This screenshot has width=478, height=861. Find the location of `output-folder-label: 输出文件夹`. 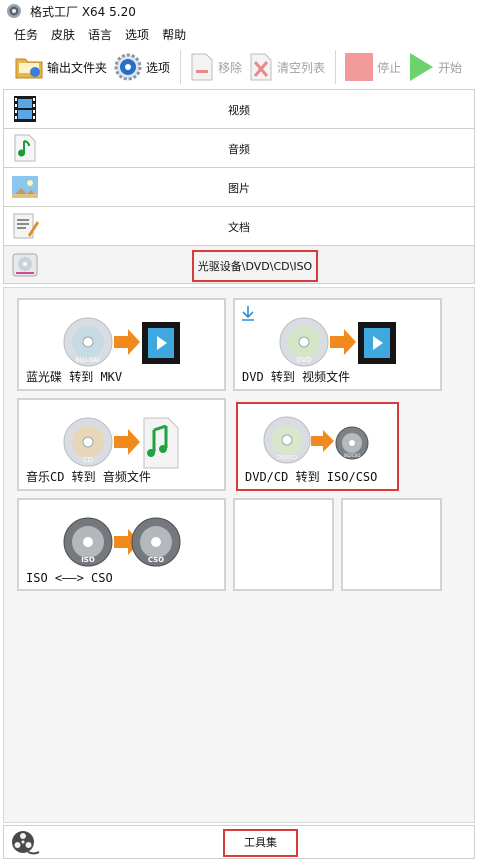

output-folder-label: 输出文件夹 is located at coordinates (77, 67).